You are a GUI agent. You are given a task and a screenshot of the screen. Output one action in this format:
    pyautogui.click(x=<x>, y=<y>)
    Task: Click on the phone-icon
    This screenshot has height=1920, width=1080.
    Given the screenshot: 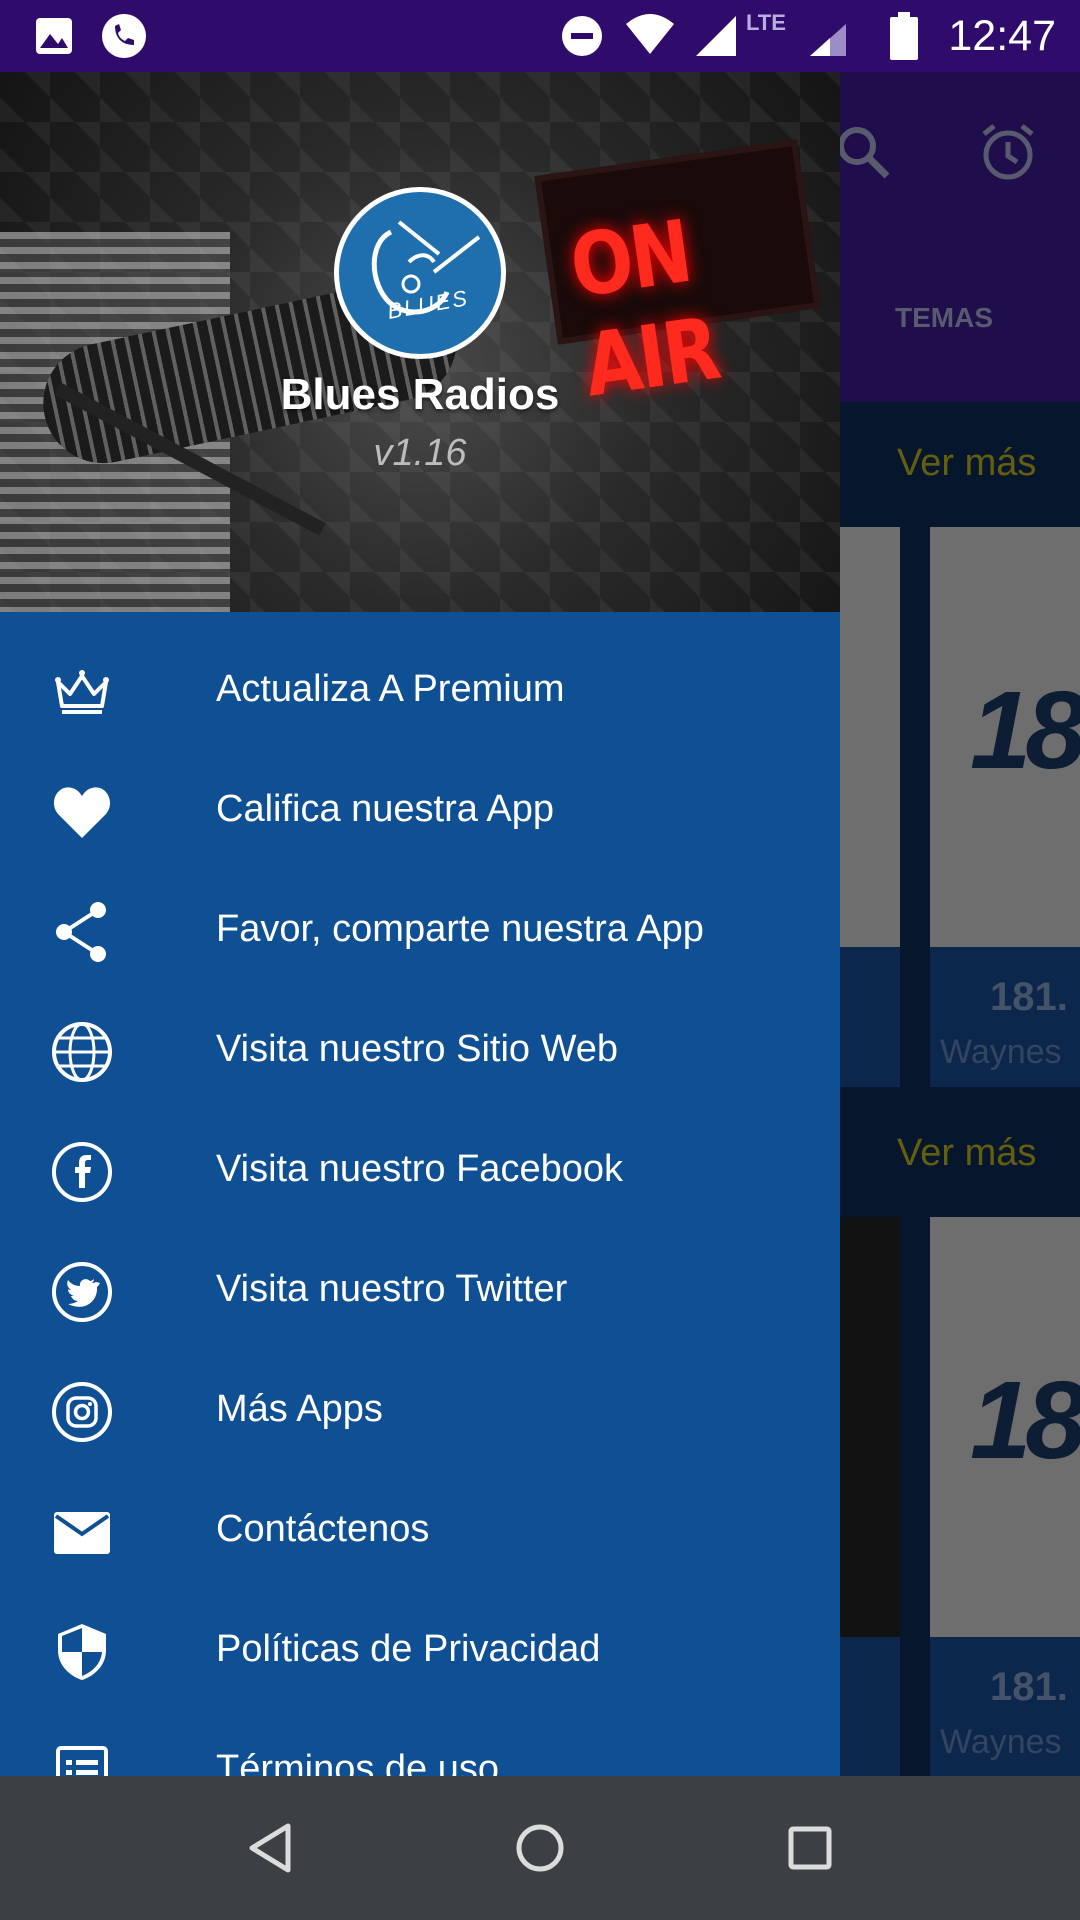 What is the action you would take?
    pyautogui.click(x=124, y=36)
    